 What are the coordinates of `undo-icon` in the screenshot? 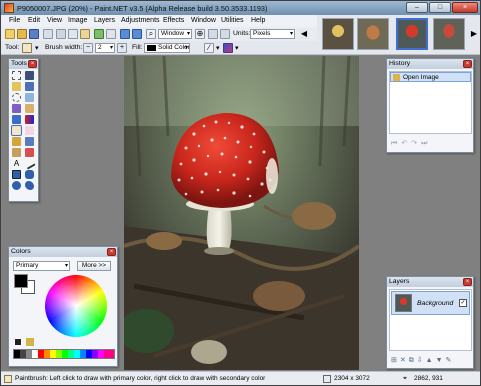 It's located at (125, 34).